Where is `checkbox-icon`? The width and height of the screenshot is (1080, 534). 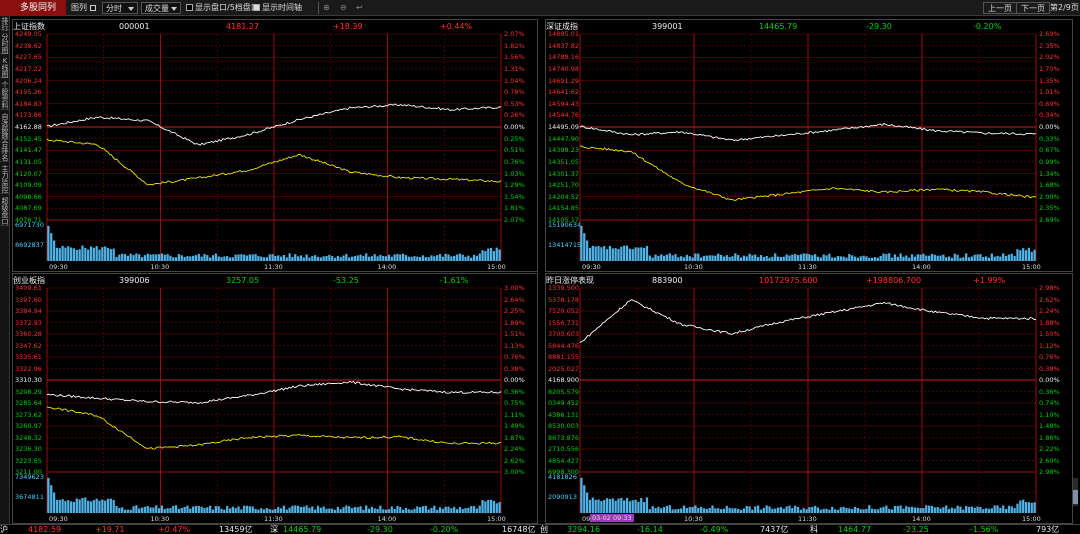 checkbox-icon is located at coordinates (189, 7).